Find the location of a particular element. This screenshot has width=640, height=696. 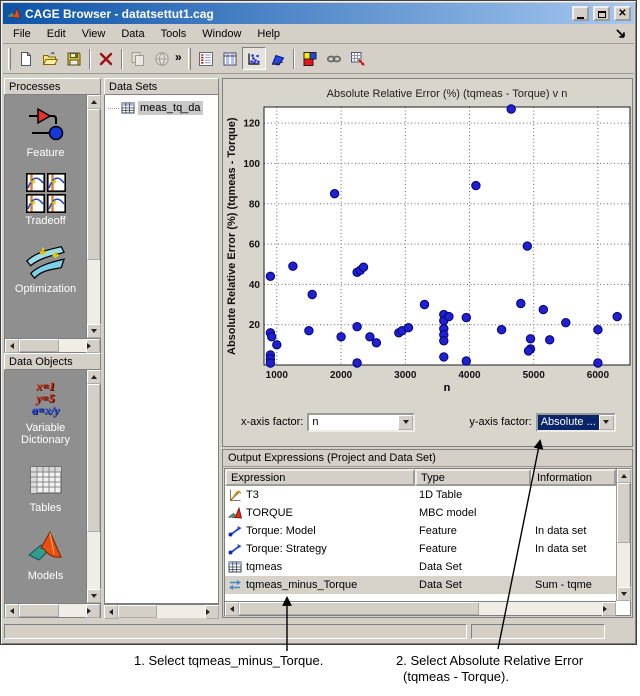

dataset-item-meas-tq-da: meas_tq_da is located at coordinates (161, 108).